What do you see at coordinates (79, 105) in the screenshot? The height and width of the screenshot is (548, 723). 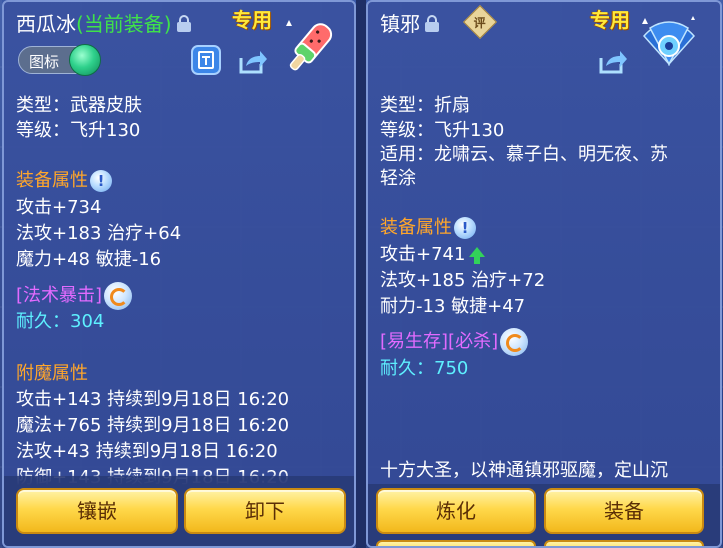 I see `item-type: 类型：武器皮肤` at bounding box center [79, 105].